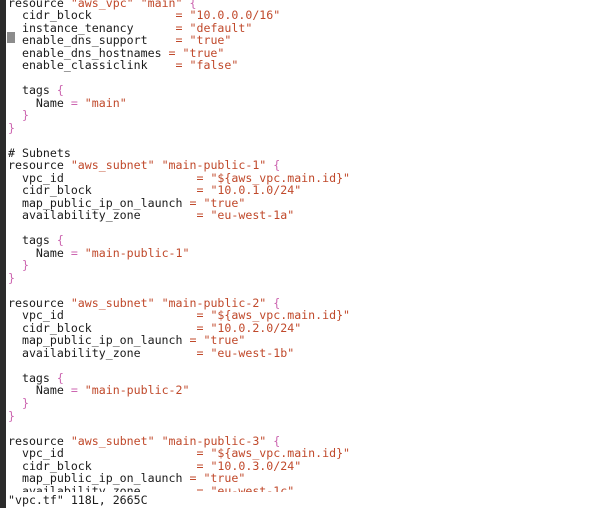  What do you see at coordinates (299, 253) in the screenshot?
I see `code-line: Name = "main-public-1"` at bounding box center [299, 253].